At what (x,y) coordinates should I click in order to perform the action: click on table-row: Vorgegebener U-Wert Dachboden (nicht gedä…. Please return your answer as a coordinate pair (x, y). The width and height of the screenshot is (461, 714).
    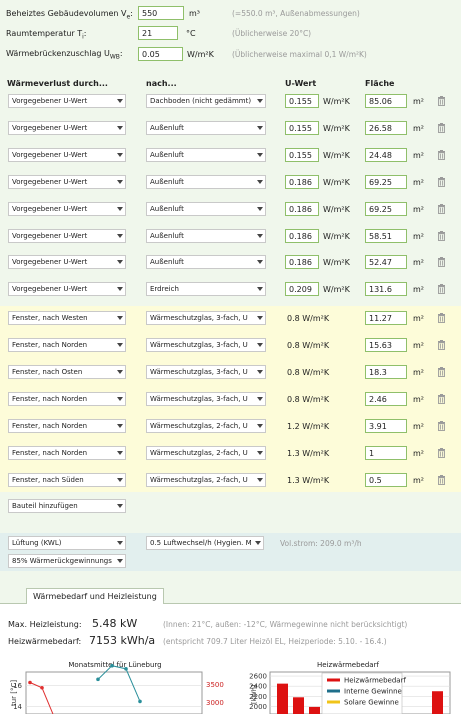
    Looking at the image, I should click on (230, 102).